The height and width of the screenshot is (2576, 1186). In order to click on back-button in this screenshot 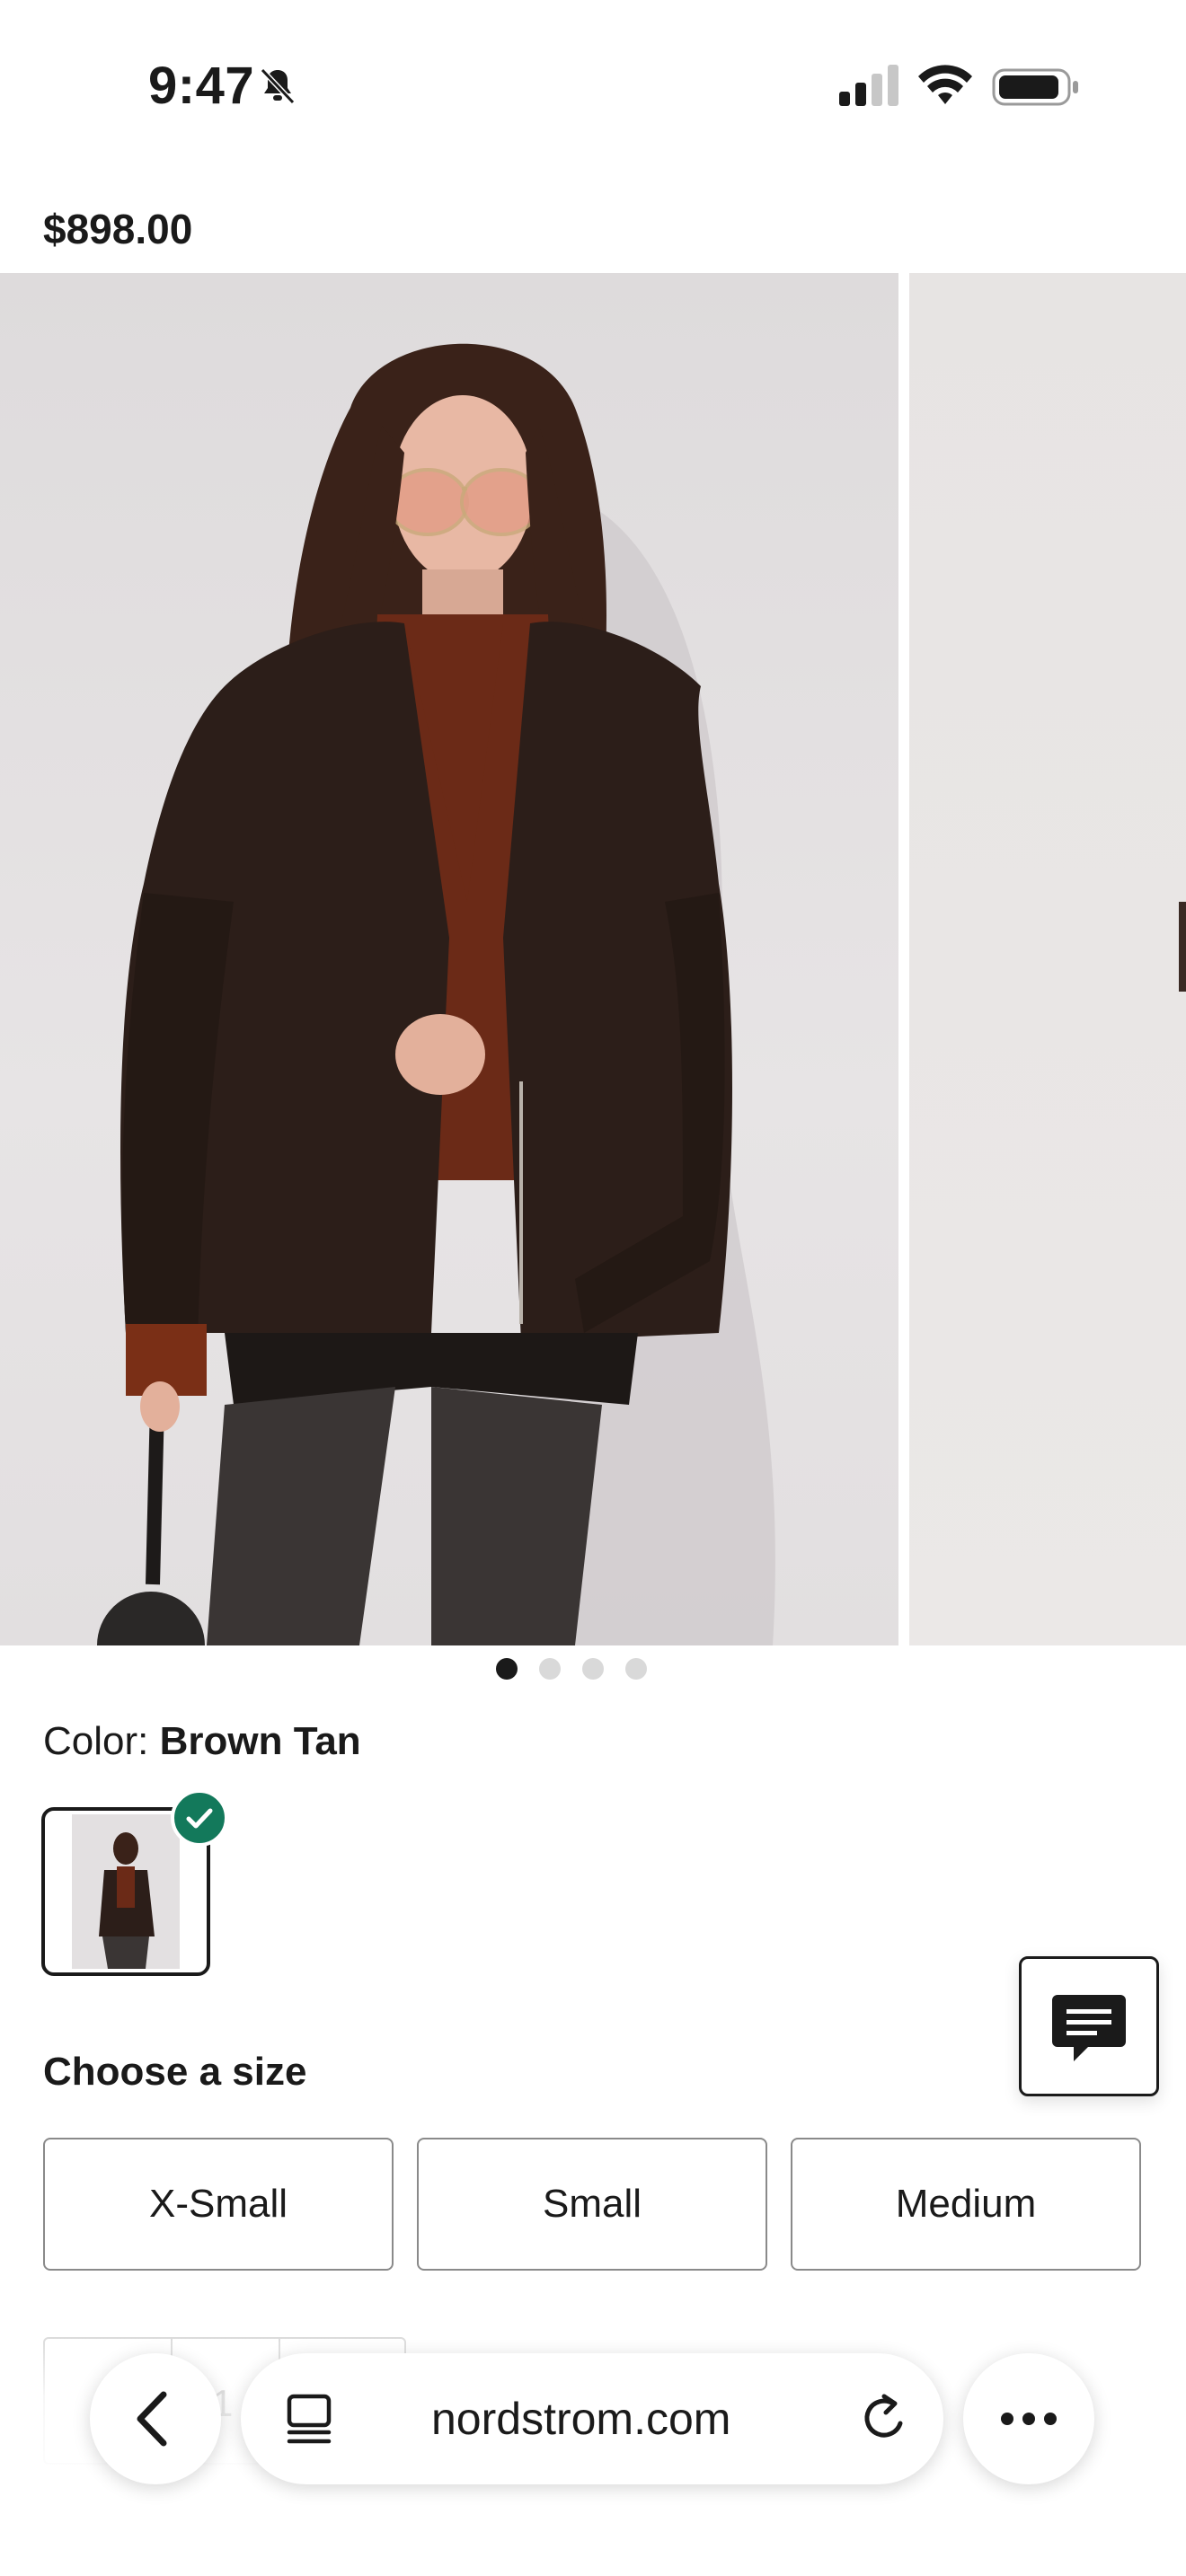, I will do `click(155, 2418)`.